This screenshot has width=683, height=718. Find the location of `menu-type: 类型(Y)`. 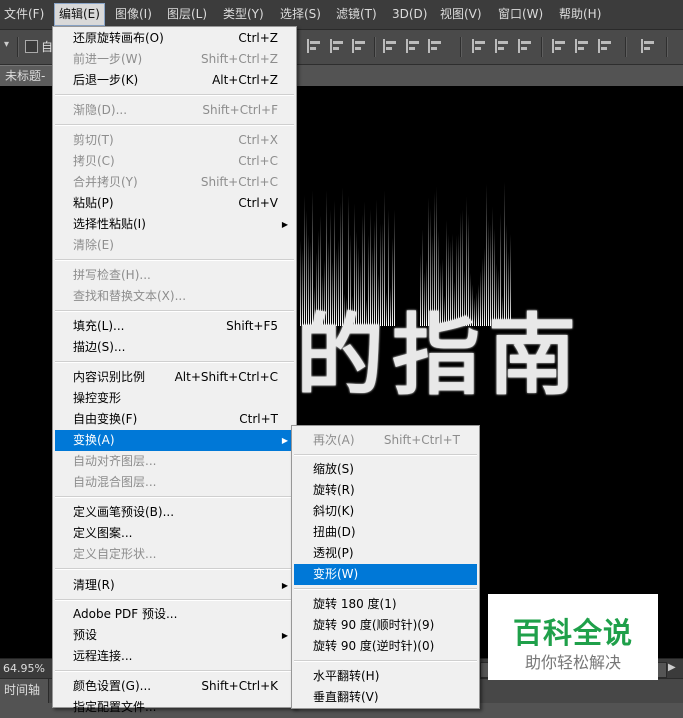

menu-type: 类型(Y) is located at coordinates (243, 14).